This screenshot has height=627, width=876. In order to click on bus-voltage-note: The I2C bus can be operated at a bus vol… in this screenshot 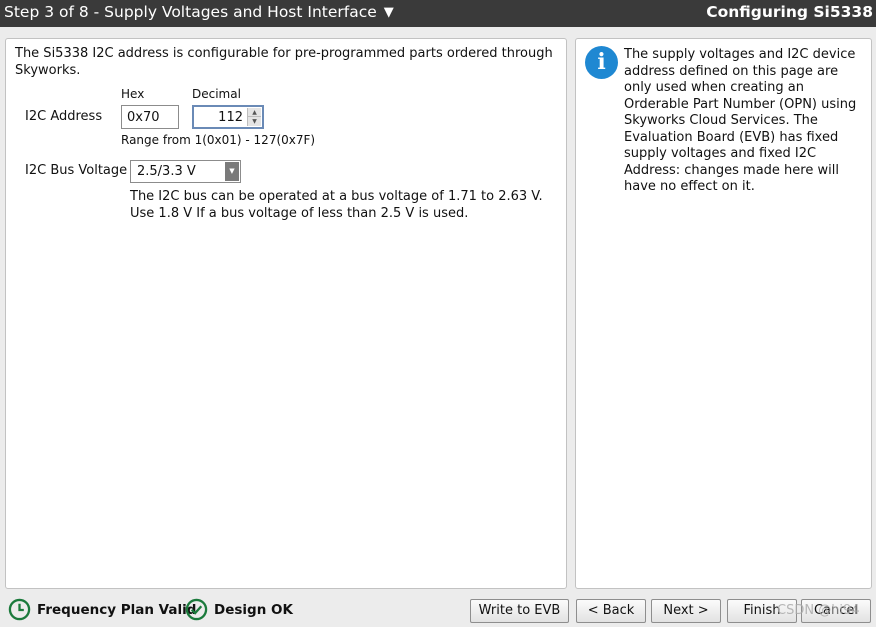, I will do `click(336, 205)`.